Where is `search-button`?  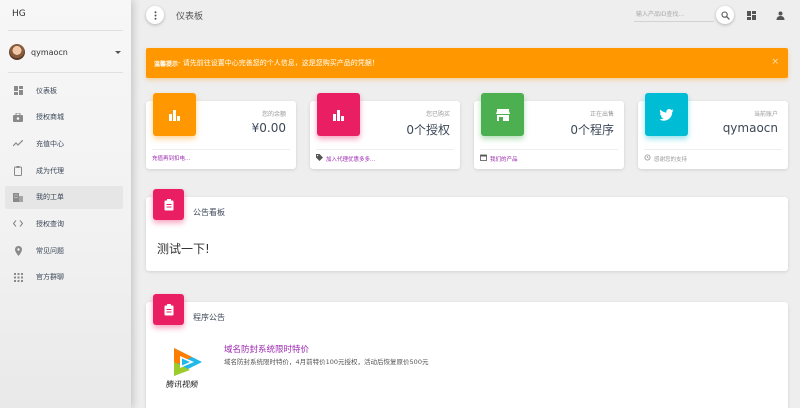
search-button is located at coordinates (725, 15).